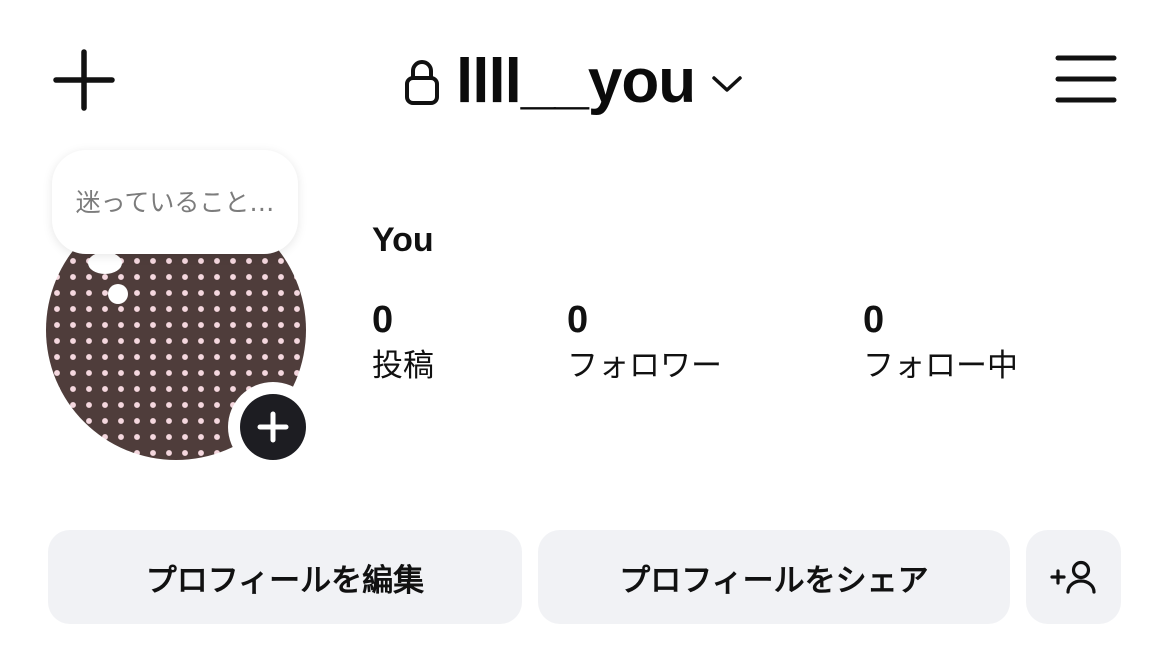 The height and width of the screenshot is (672, 1169). What do you see at coordinates (105, 263) in the screenshot?
I see `note-bubble-tail` at bounding box center [105, 263].